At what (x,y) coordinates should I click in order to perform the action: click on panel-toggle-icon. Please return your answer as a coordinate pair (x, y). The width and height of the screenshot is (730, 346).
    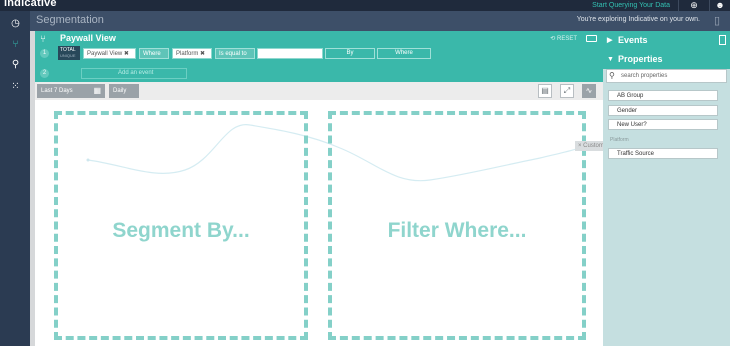
    Looking at the image, I should click on (722, 40).